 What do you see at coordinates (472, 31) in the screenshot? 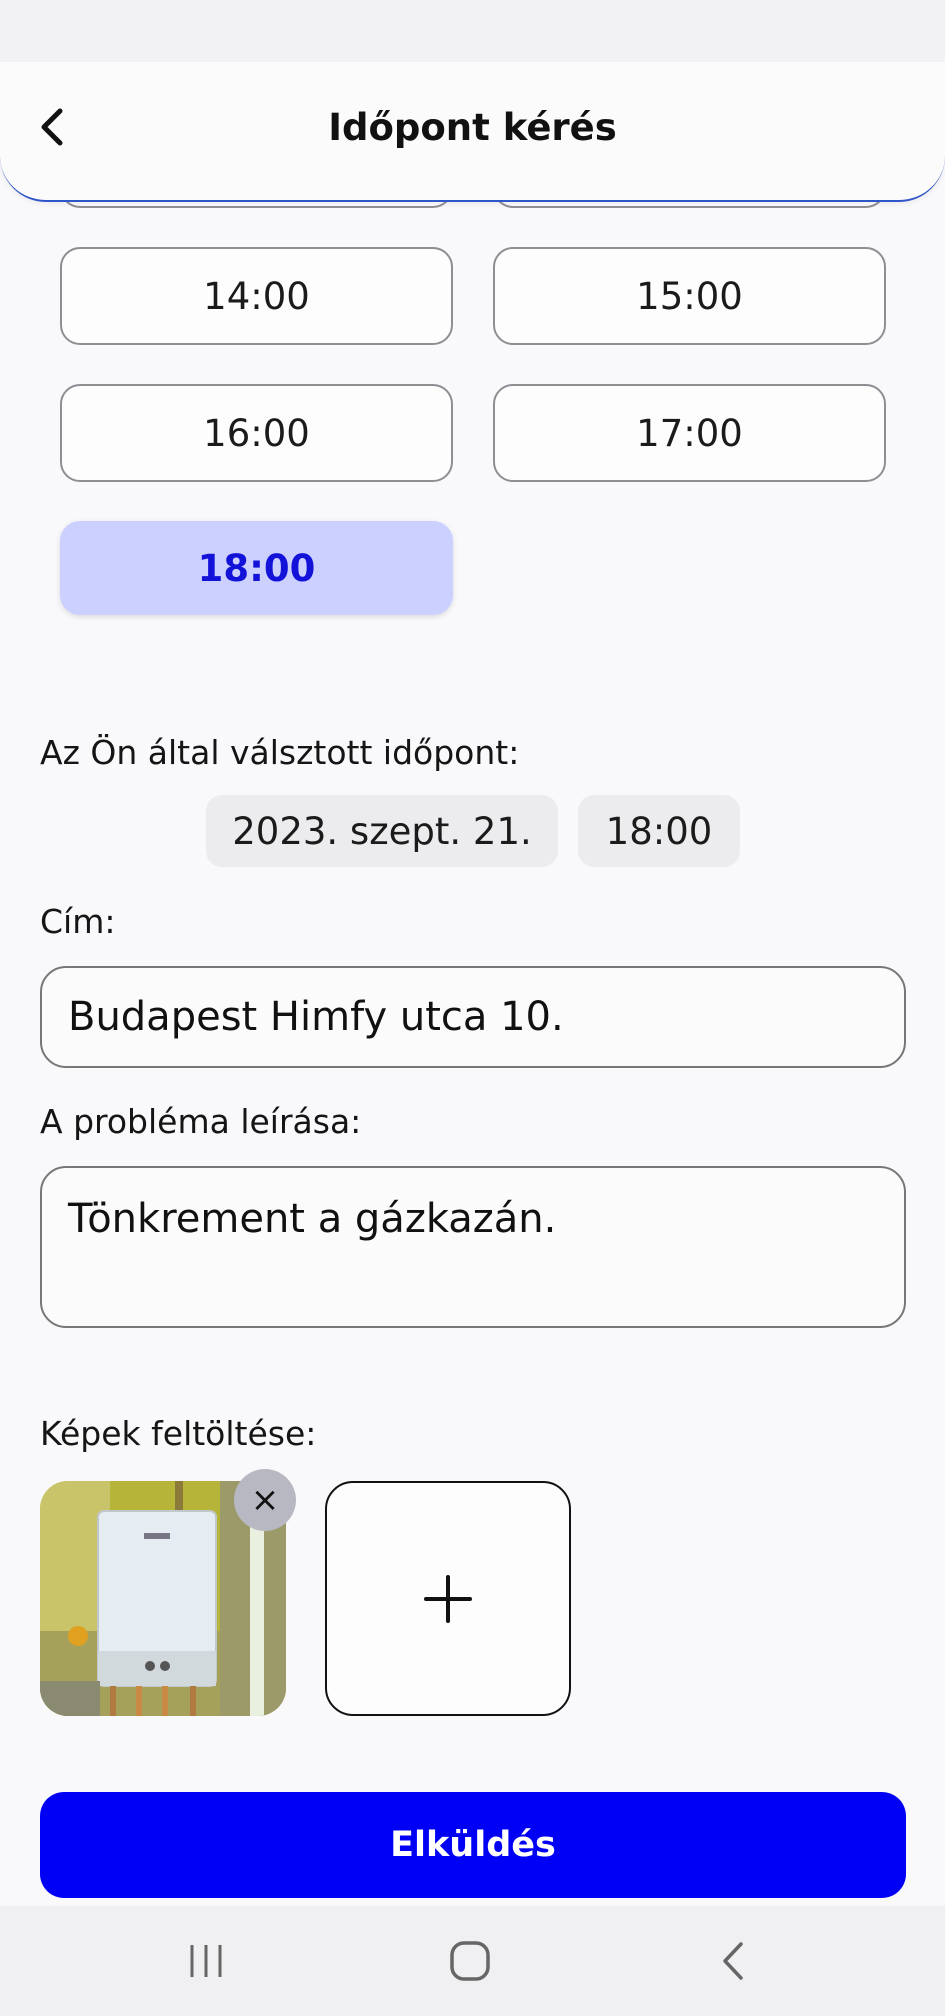
I see `status-bar-area` at bounding box center [472, 31].